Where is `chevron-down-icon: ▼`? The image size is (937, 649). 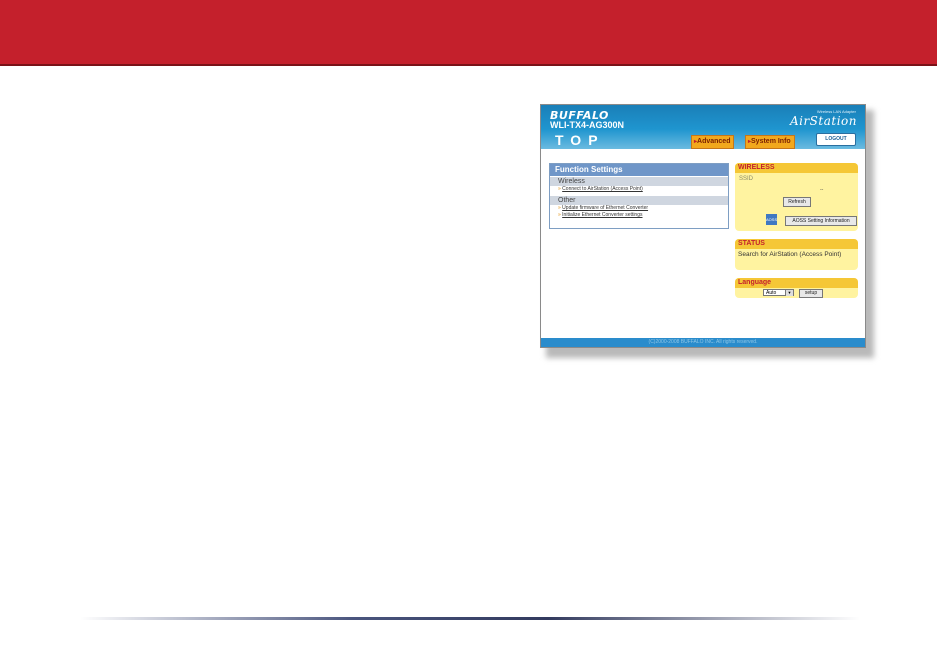
chevron-down-icon: ▼ is located at coordinates (789, 293).